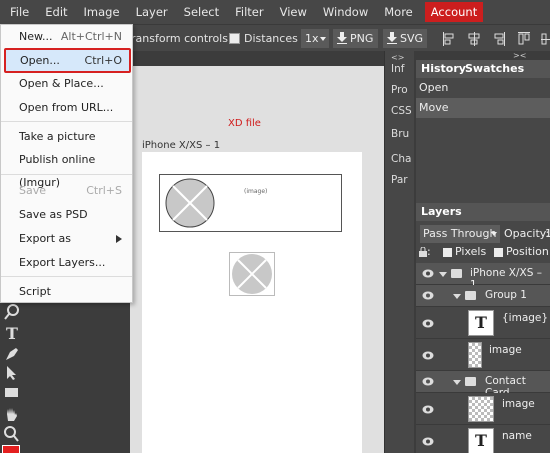  I want to click on pen-tool-icon, so click(12, 353).